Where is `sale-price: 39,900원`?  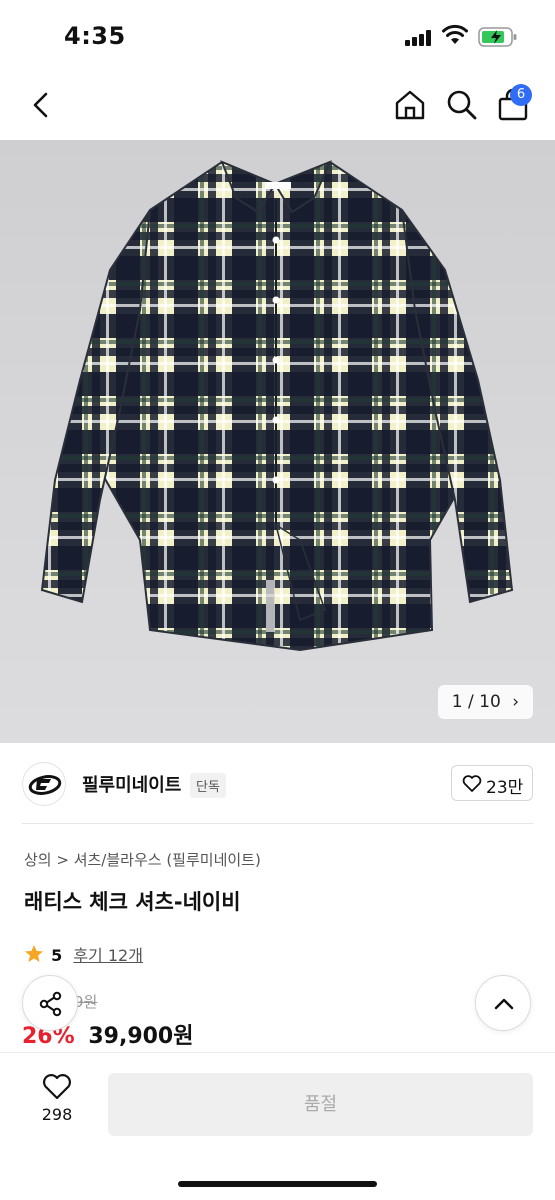 sale-price: 39,900원 is located at coordinates (141, 1036).